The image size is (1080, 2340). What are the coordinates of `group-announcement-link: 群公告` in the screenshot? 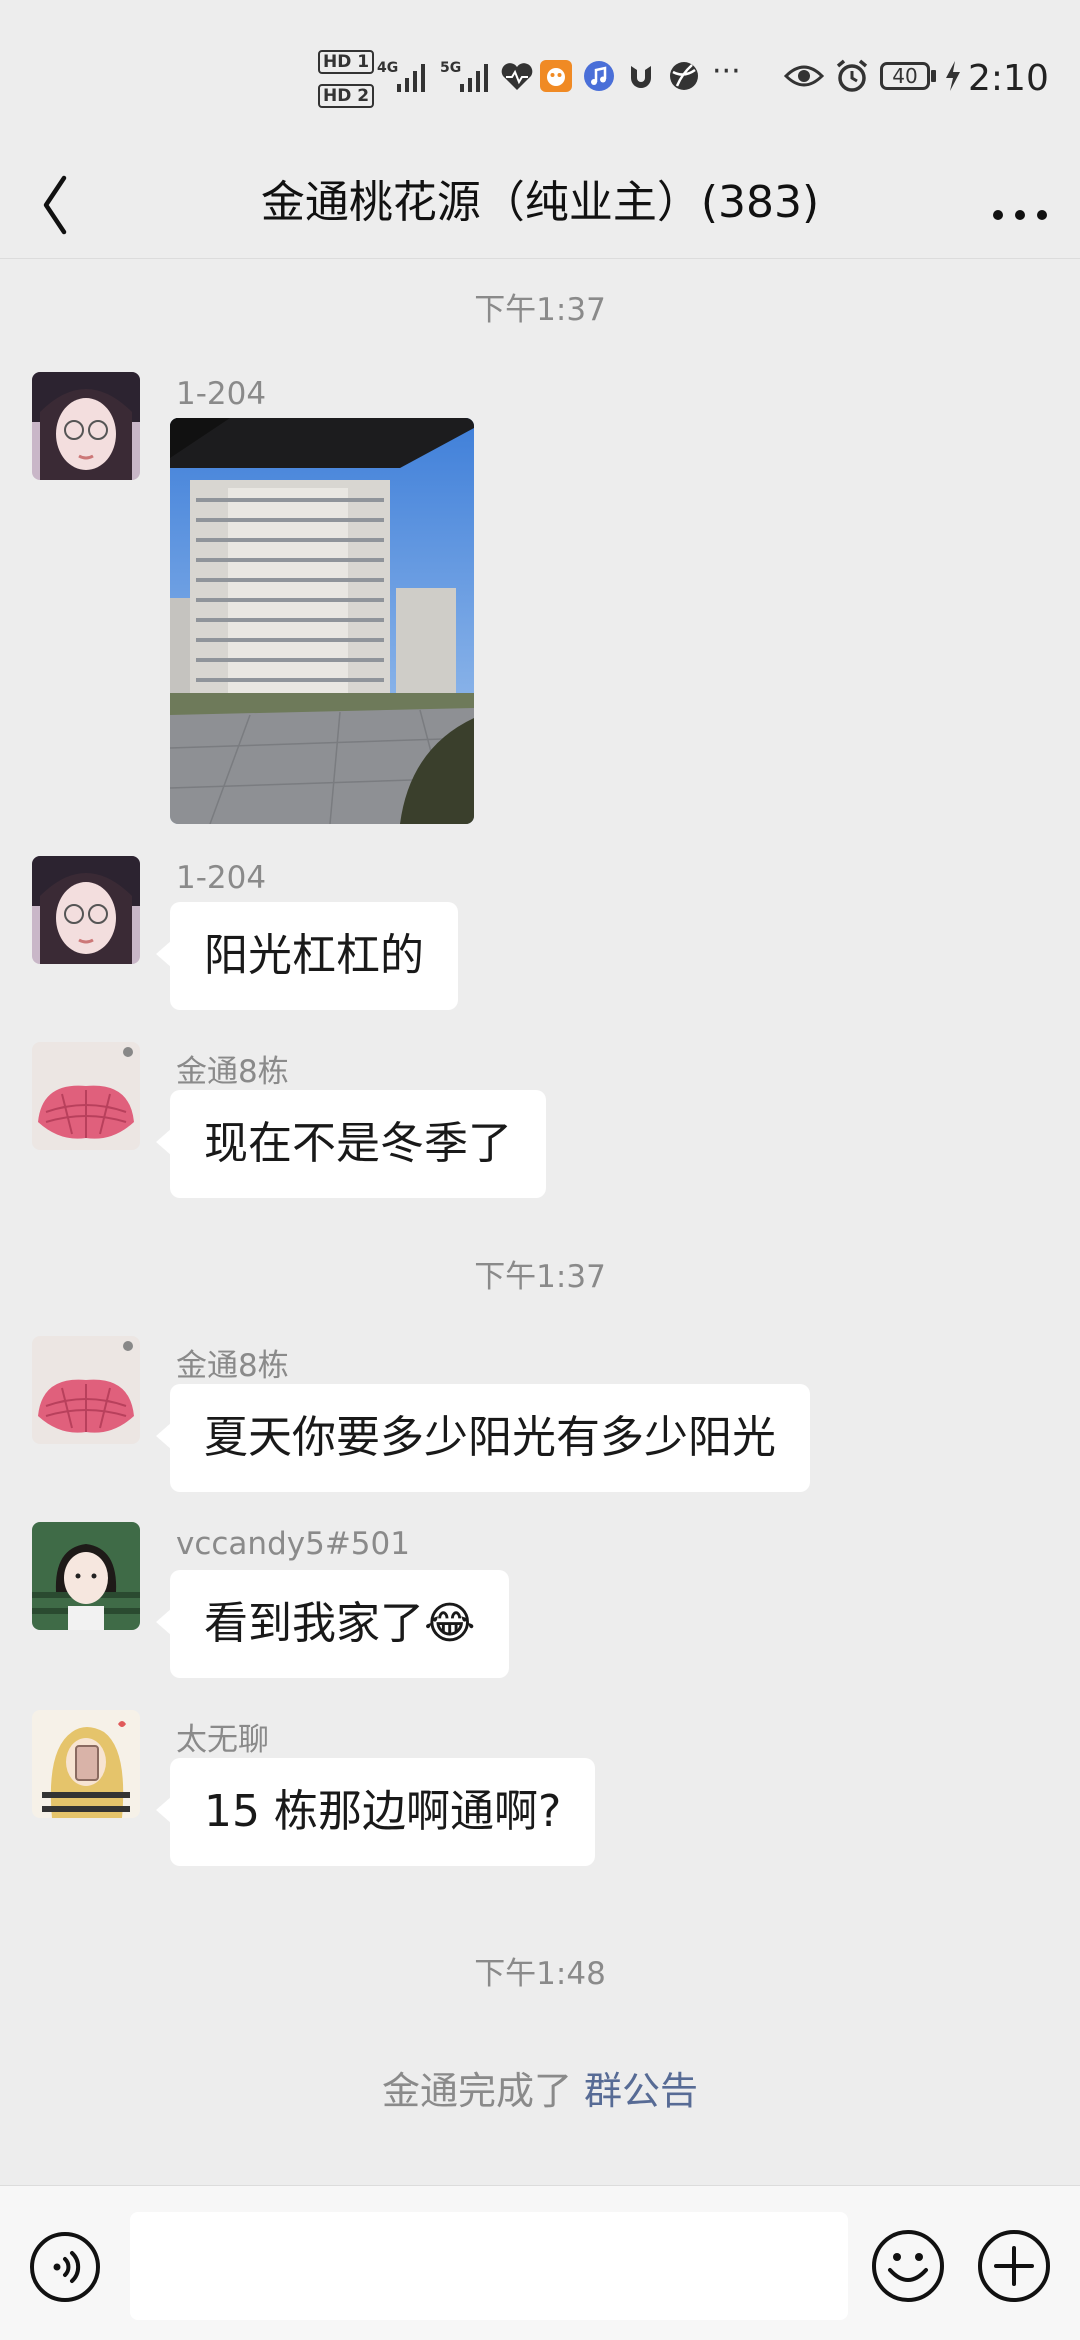 It's located at (641, 2091).